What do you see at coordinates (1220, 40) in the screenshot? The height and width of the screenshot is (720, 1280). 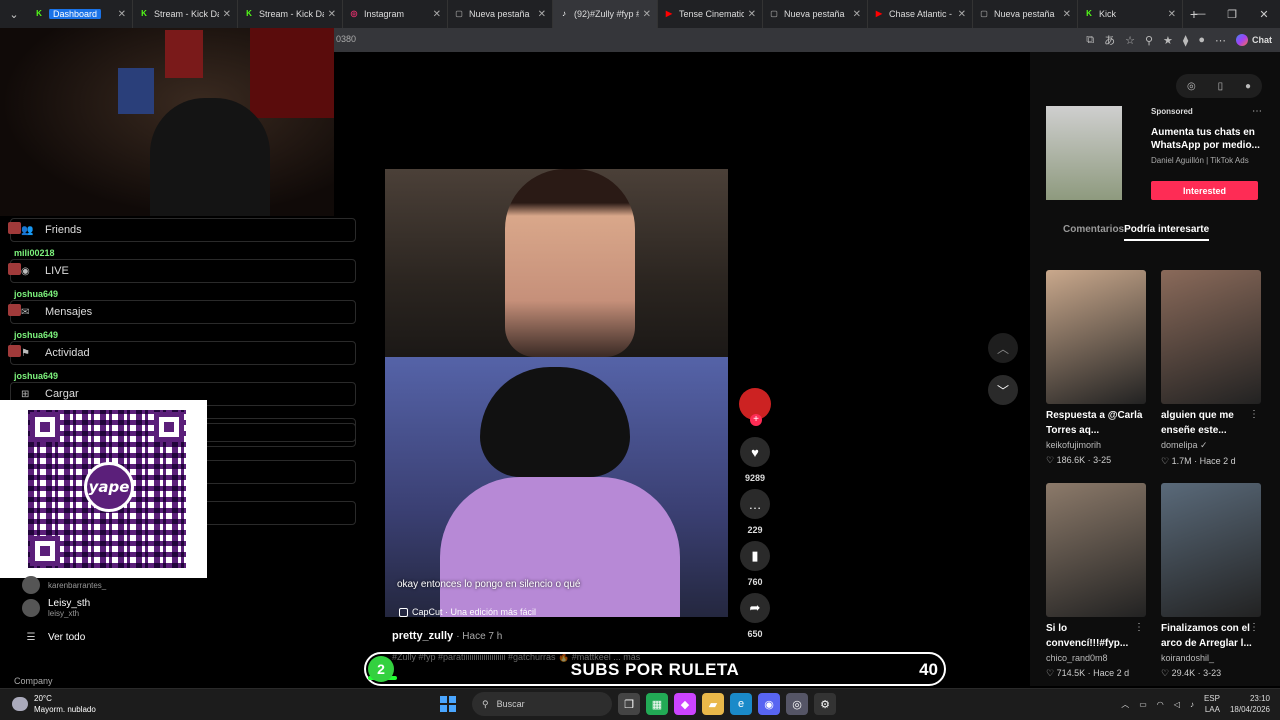 I see `more-options-icon: ⋯` at bounding box center [1220, 40].